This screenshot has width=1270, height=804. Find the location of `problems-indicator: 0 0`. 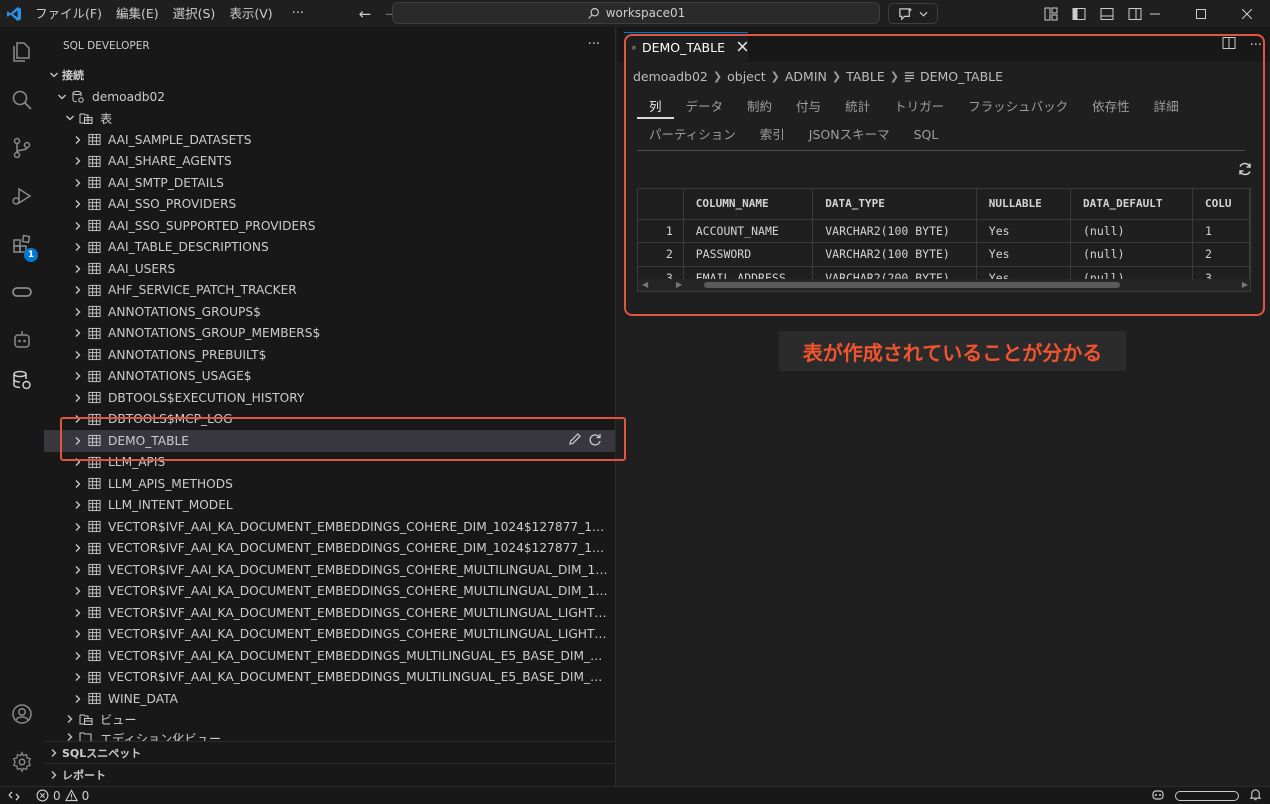

problems-indicator: 0 0 is located at coordinates (62, 796).